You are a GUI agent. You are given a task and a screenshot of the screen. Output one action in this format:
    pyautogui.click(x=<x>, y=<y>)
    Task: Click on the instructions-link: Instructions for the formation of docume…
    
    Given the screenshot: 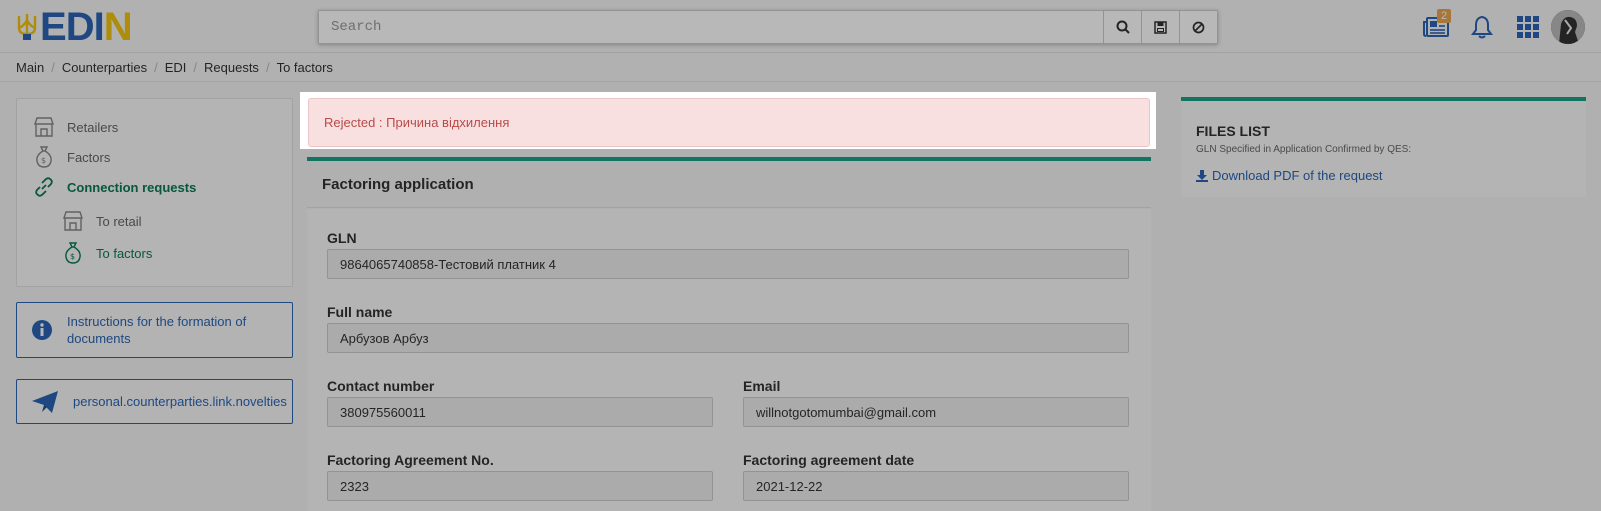 What is the action you would take?
    pyautogui.click(x=154, y=330)
    